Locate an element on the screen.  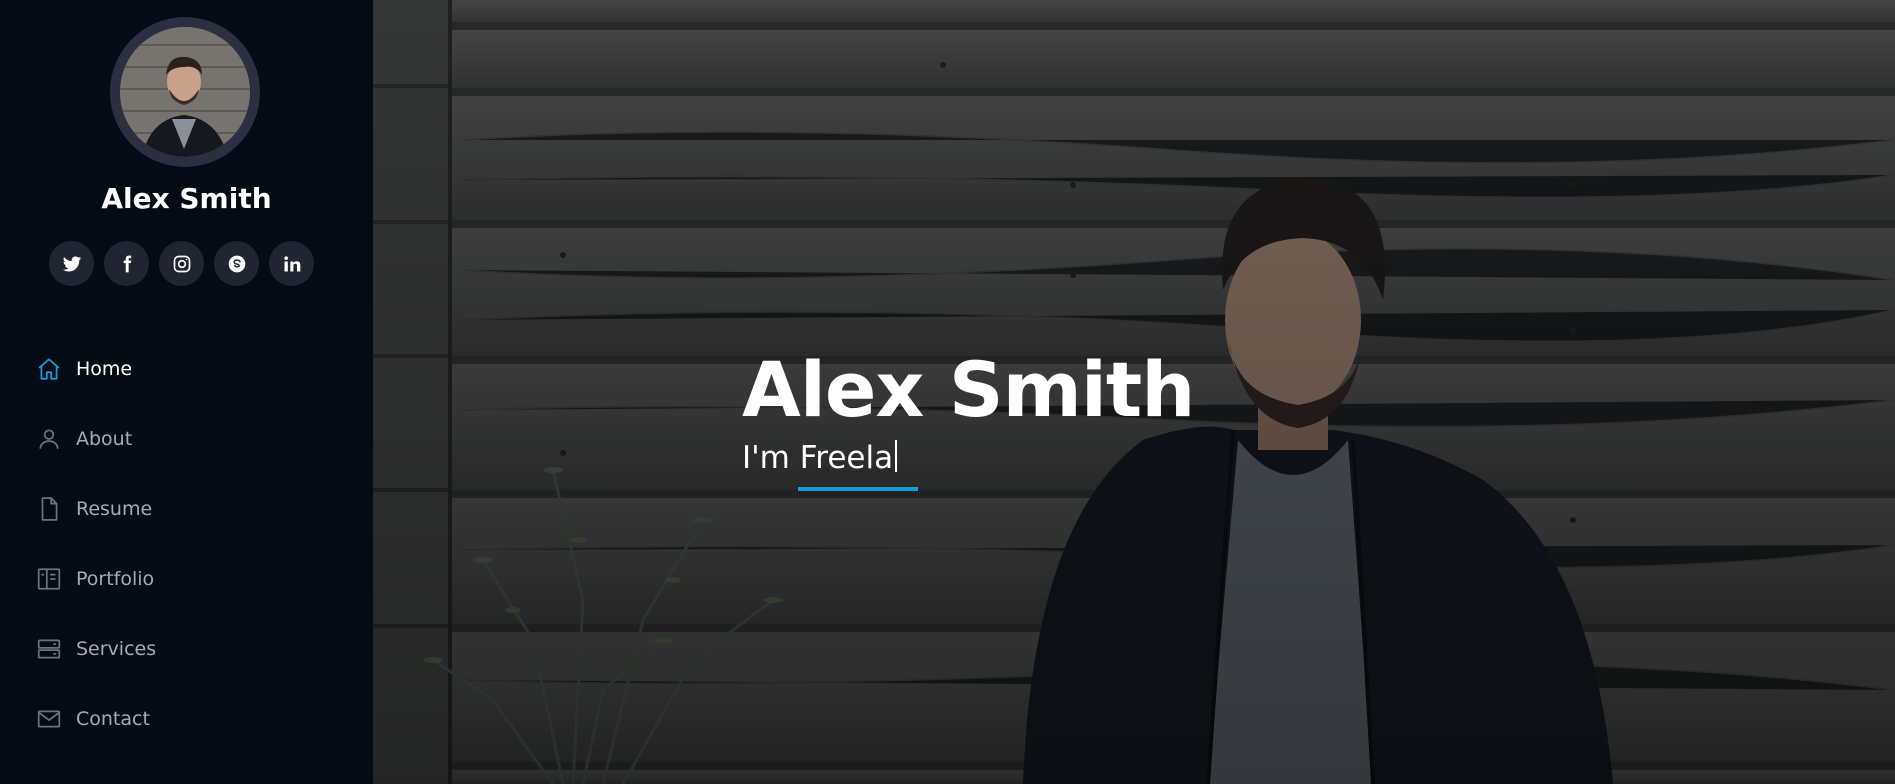
facebook-icon is located at coordinates (127, 263).